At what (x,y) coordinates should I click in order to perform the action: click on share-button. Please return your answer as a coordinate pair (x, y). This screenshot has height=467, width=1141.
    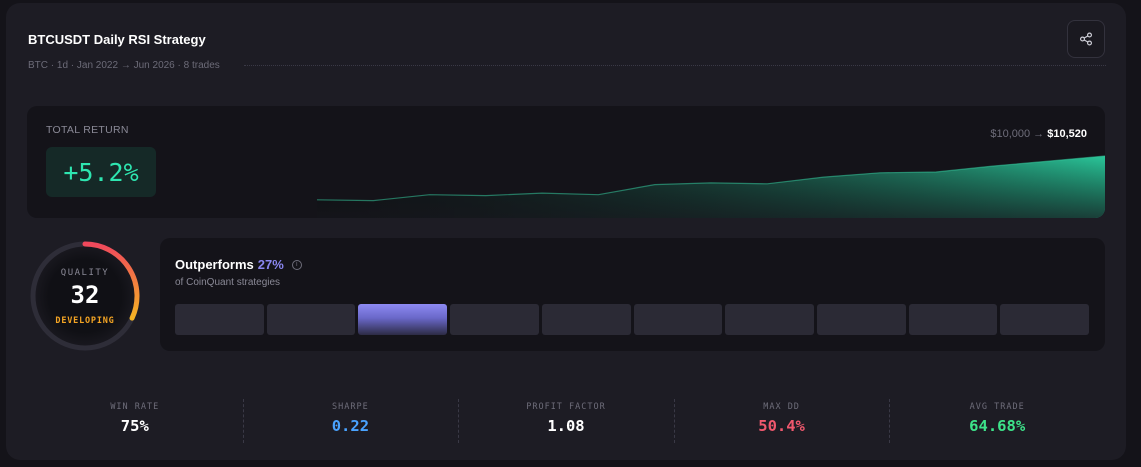
    Looking at the image, I should click on (1086, 39).